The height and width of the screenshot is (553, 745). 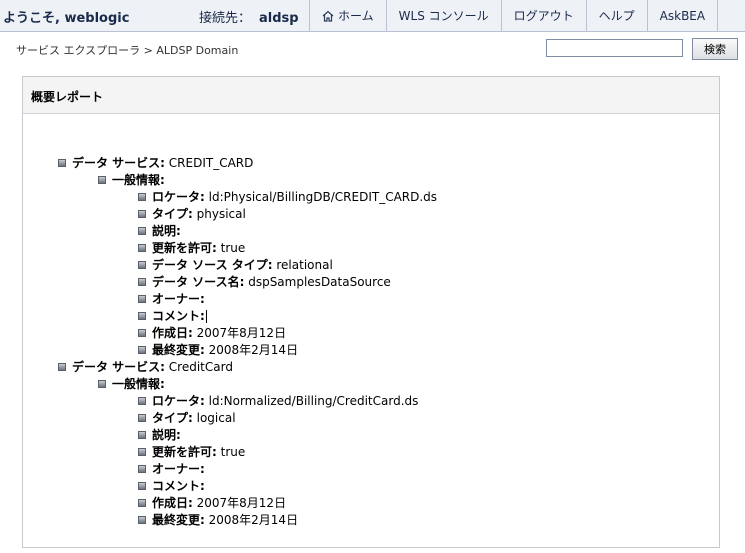 I want to click on property-item: データ ソース名: dspSamplesDataSource, so click(x=371, y=282).